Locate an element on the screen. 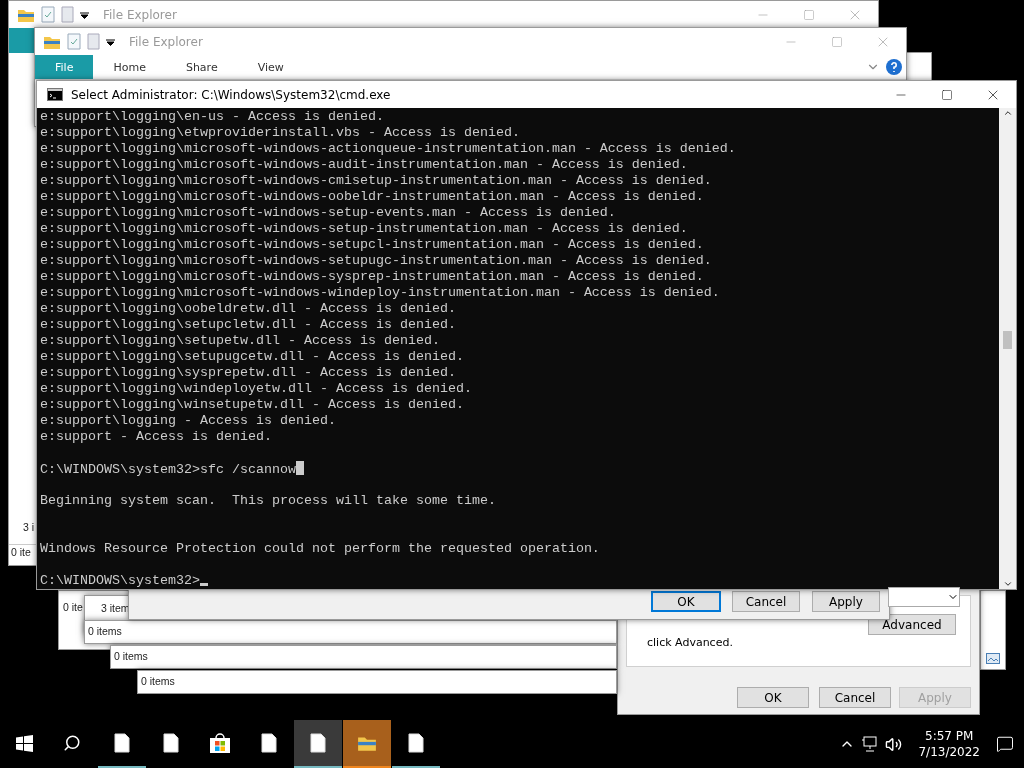 This screenshot has height=768, width=1024. ribbon-tab: Share is located at coordinates (201, 67).